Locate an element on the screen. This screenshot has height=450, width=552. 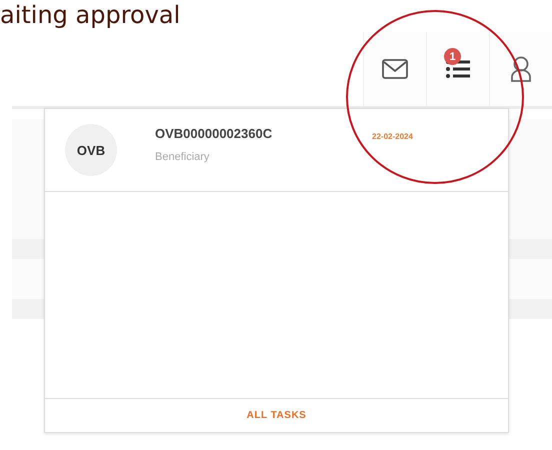
task-role: Beneficiary is located at coordinates (182, 156).